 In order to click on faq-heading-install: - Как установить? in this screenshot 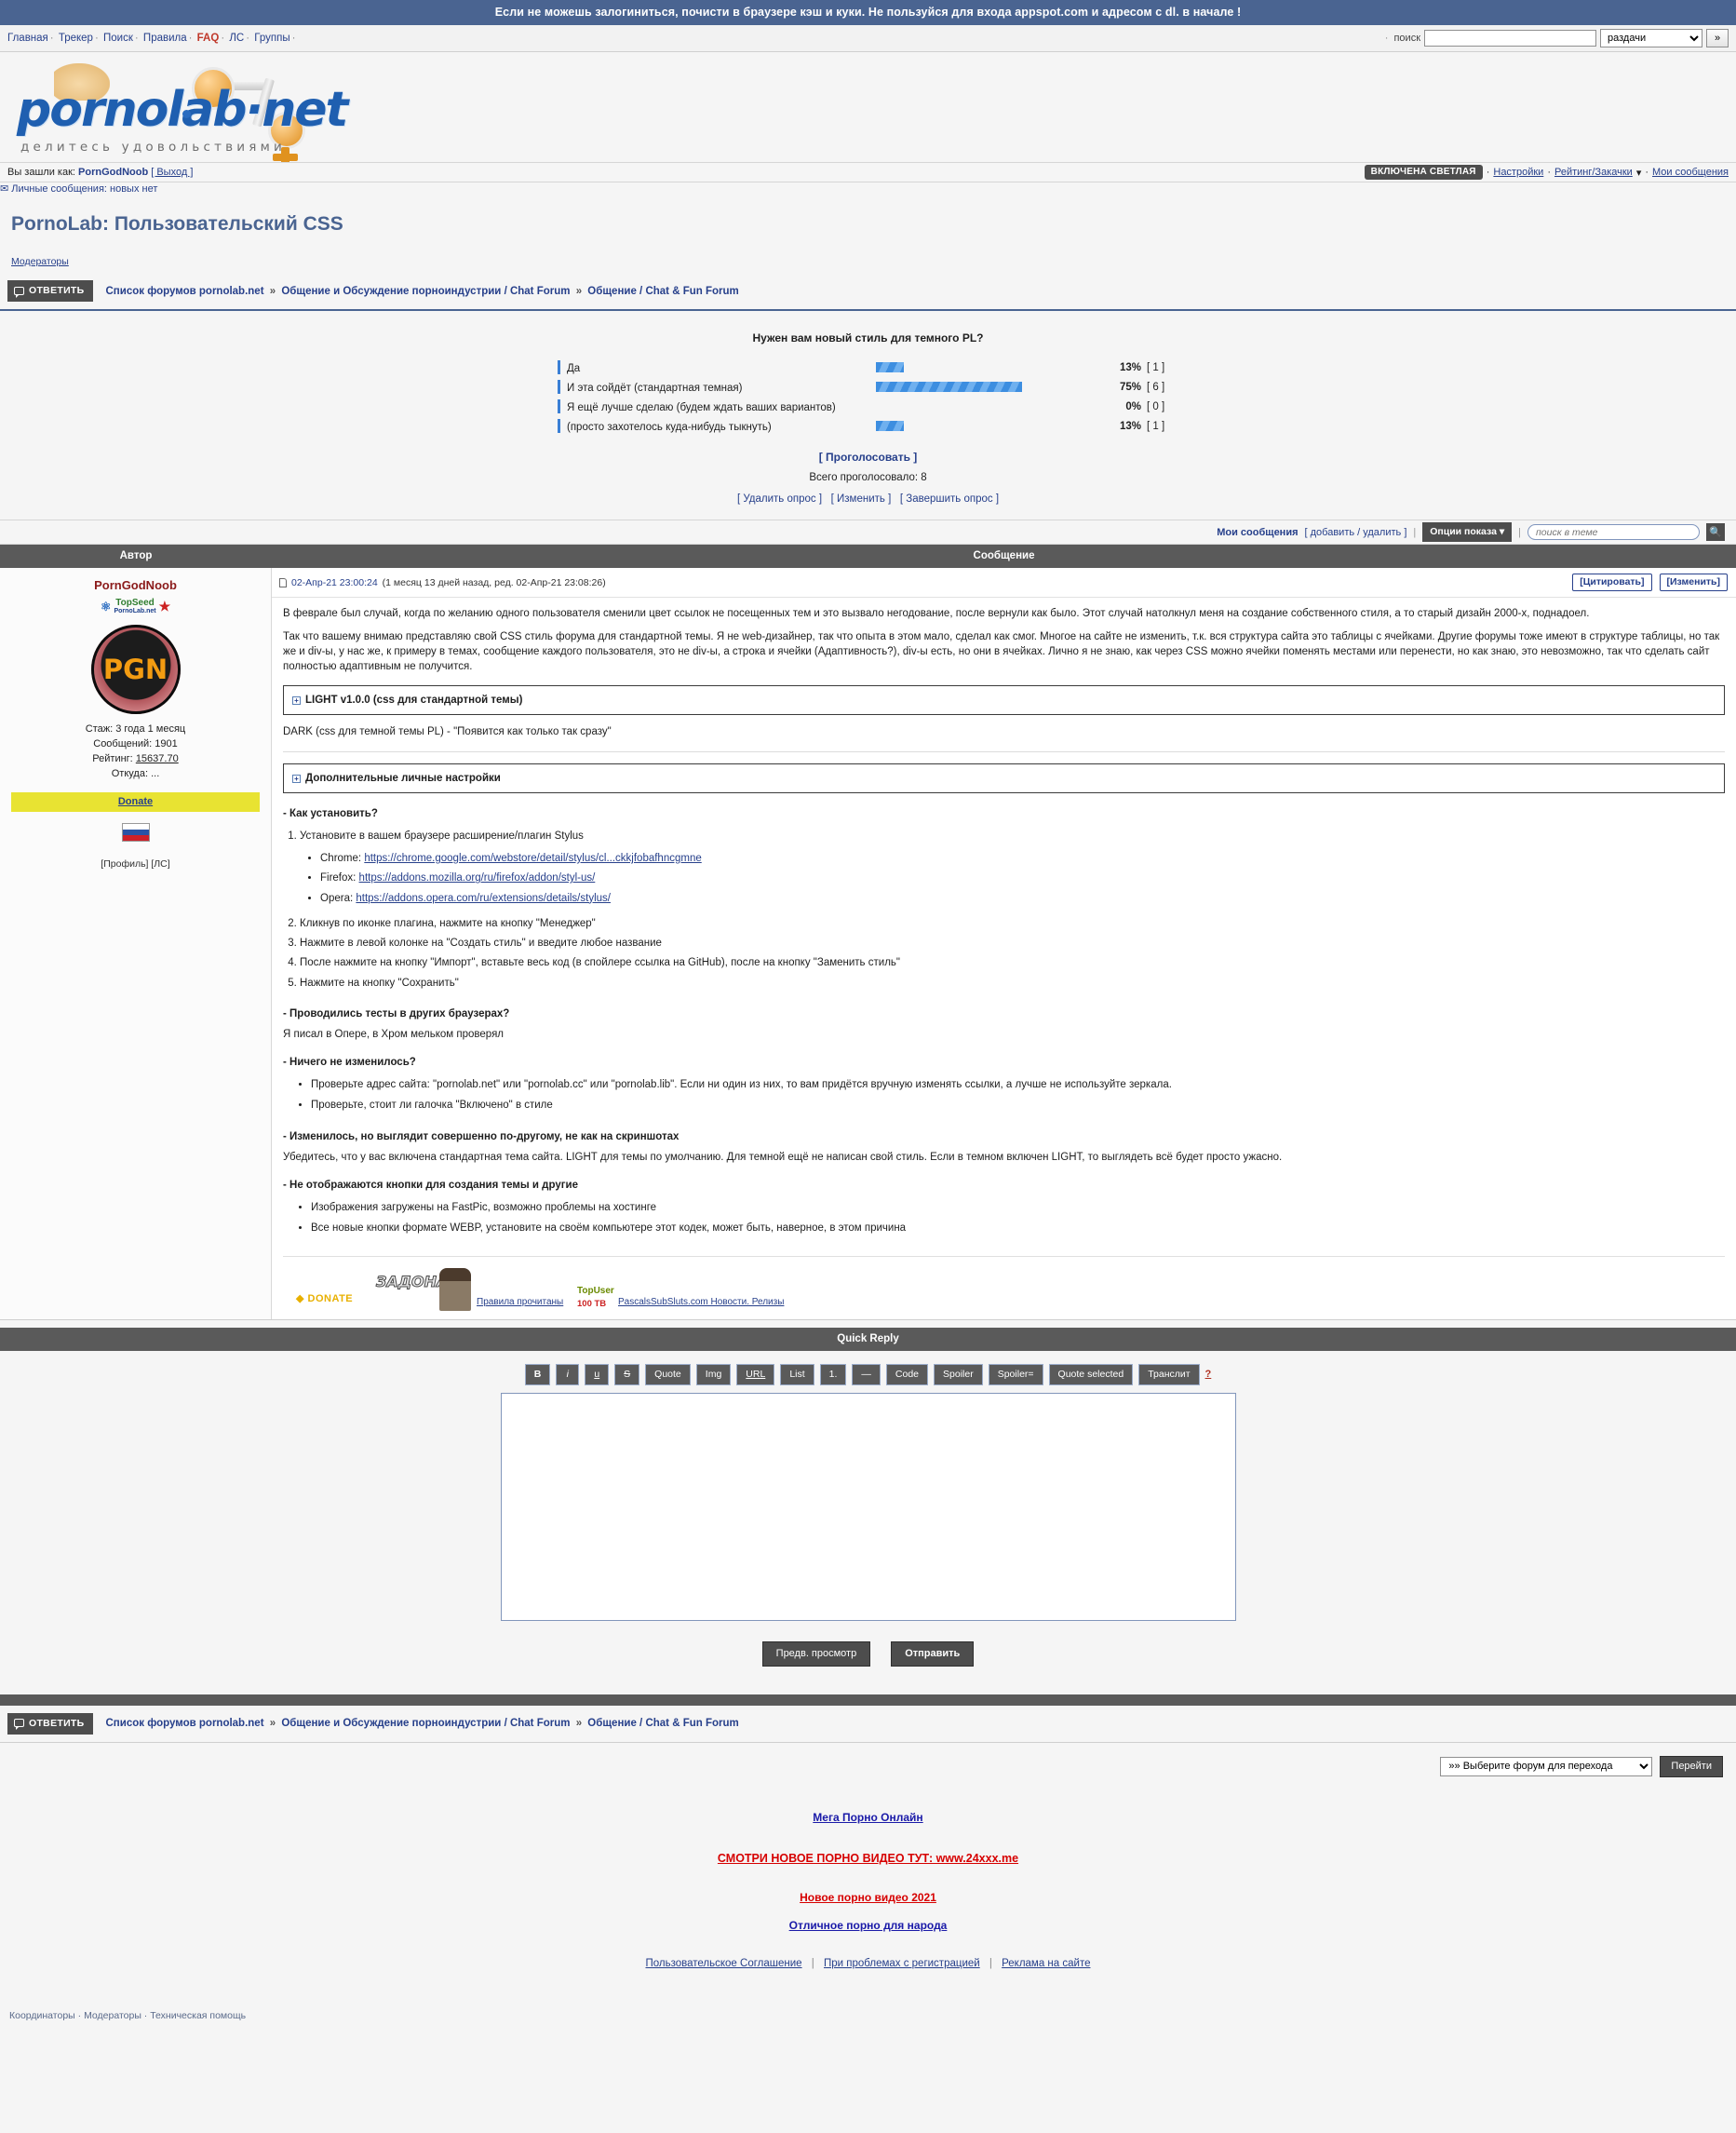, I will do `click(331, 813)`.